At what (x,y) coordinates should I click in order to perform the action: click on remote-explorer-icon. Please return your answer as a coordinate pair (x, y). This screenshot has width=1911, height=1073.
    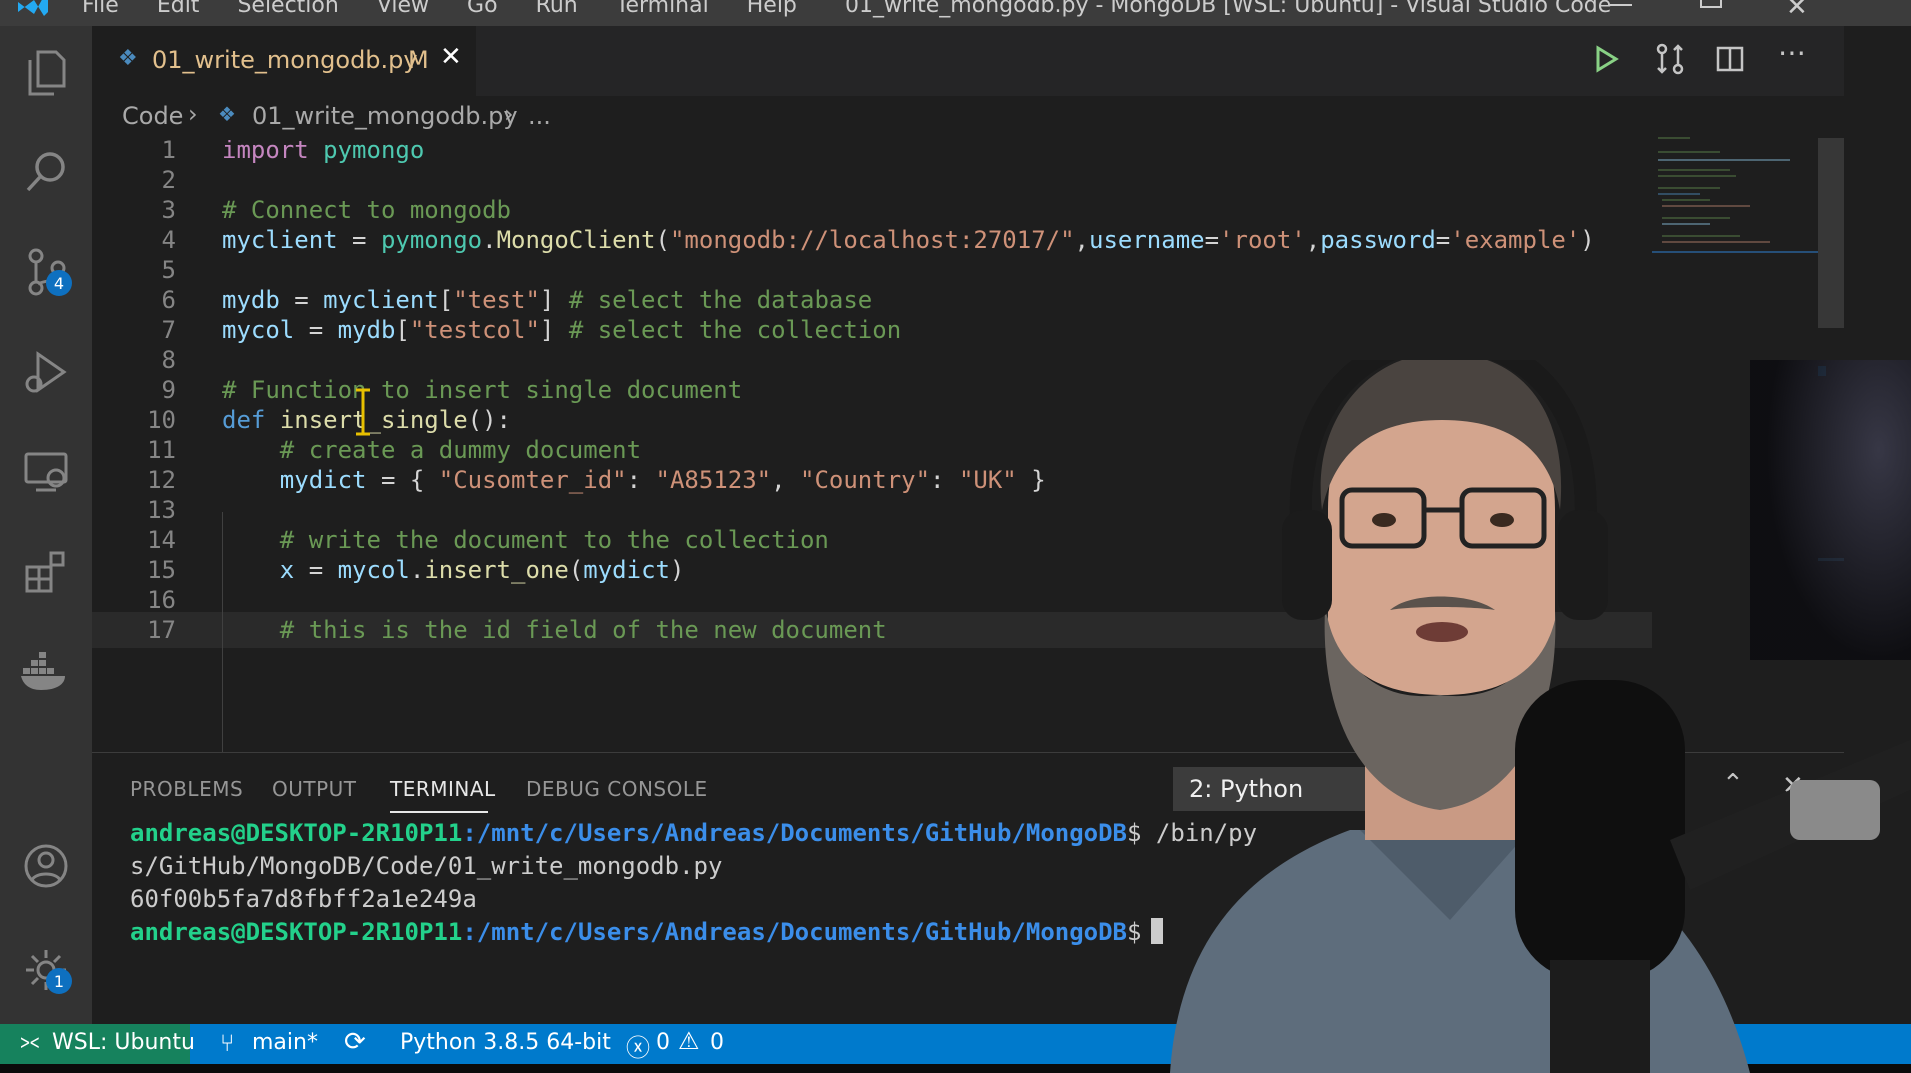
    Looking at the image, I should click on (46, 472).